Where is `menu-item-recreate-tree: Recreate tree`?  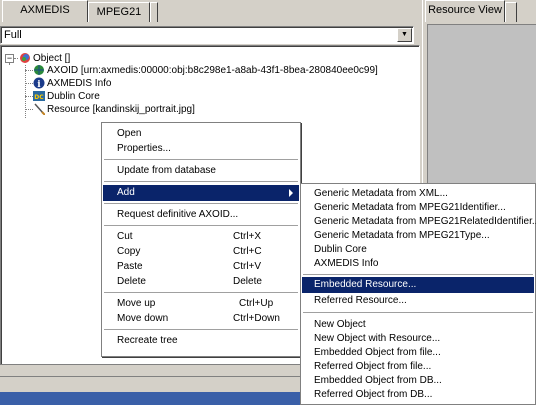 menu-item-recreate-tree: Recreate tree is located at coordinates (201, 341).